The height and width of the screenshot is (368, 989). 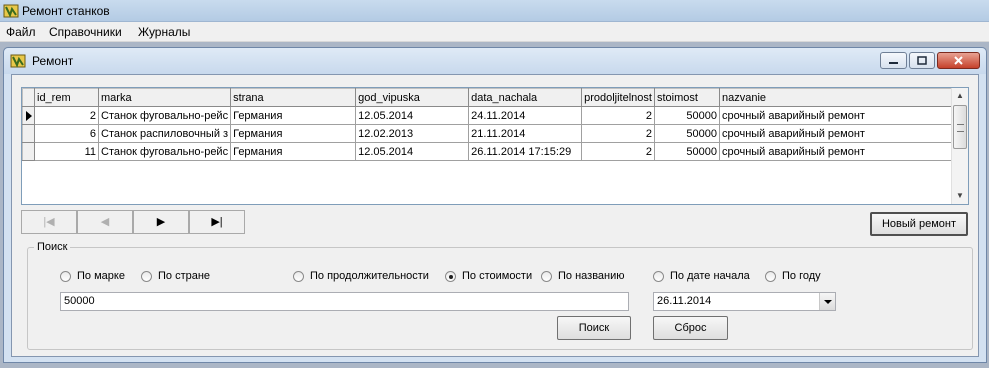 What do you see at coordinates (66, 97) in the screenshot?
I see `column-header: id_rem` at bounding box center [66, 97].